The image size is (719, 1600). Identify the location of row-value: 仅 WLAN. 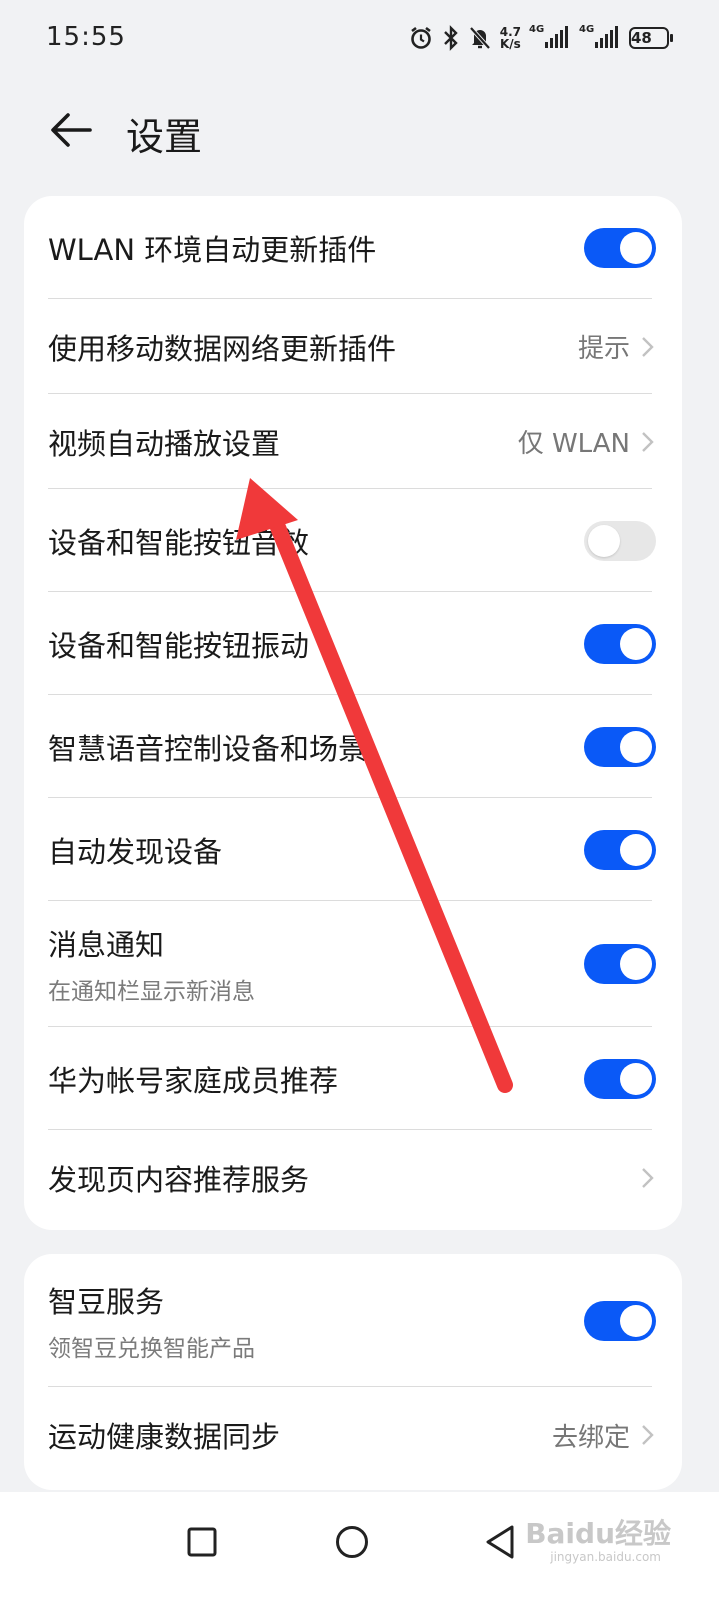
(573, 444).